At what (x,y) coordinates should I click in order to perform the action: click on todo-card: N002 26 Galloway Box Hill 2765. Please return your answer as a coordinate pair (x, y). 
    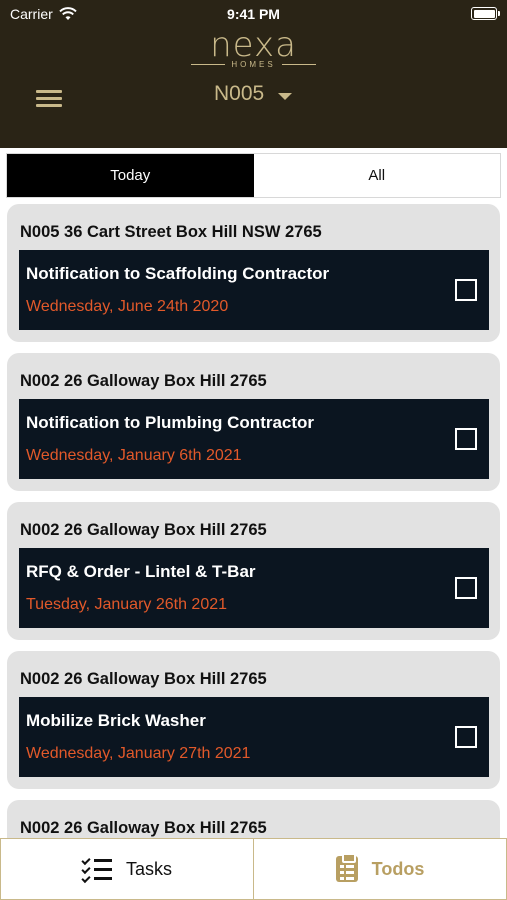
    Looking at the image, I should click on (253, 819).